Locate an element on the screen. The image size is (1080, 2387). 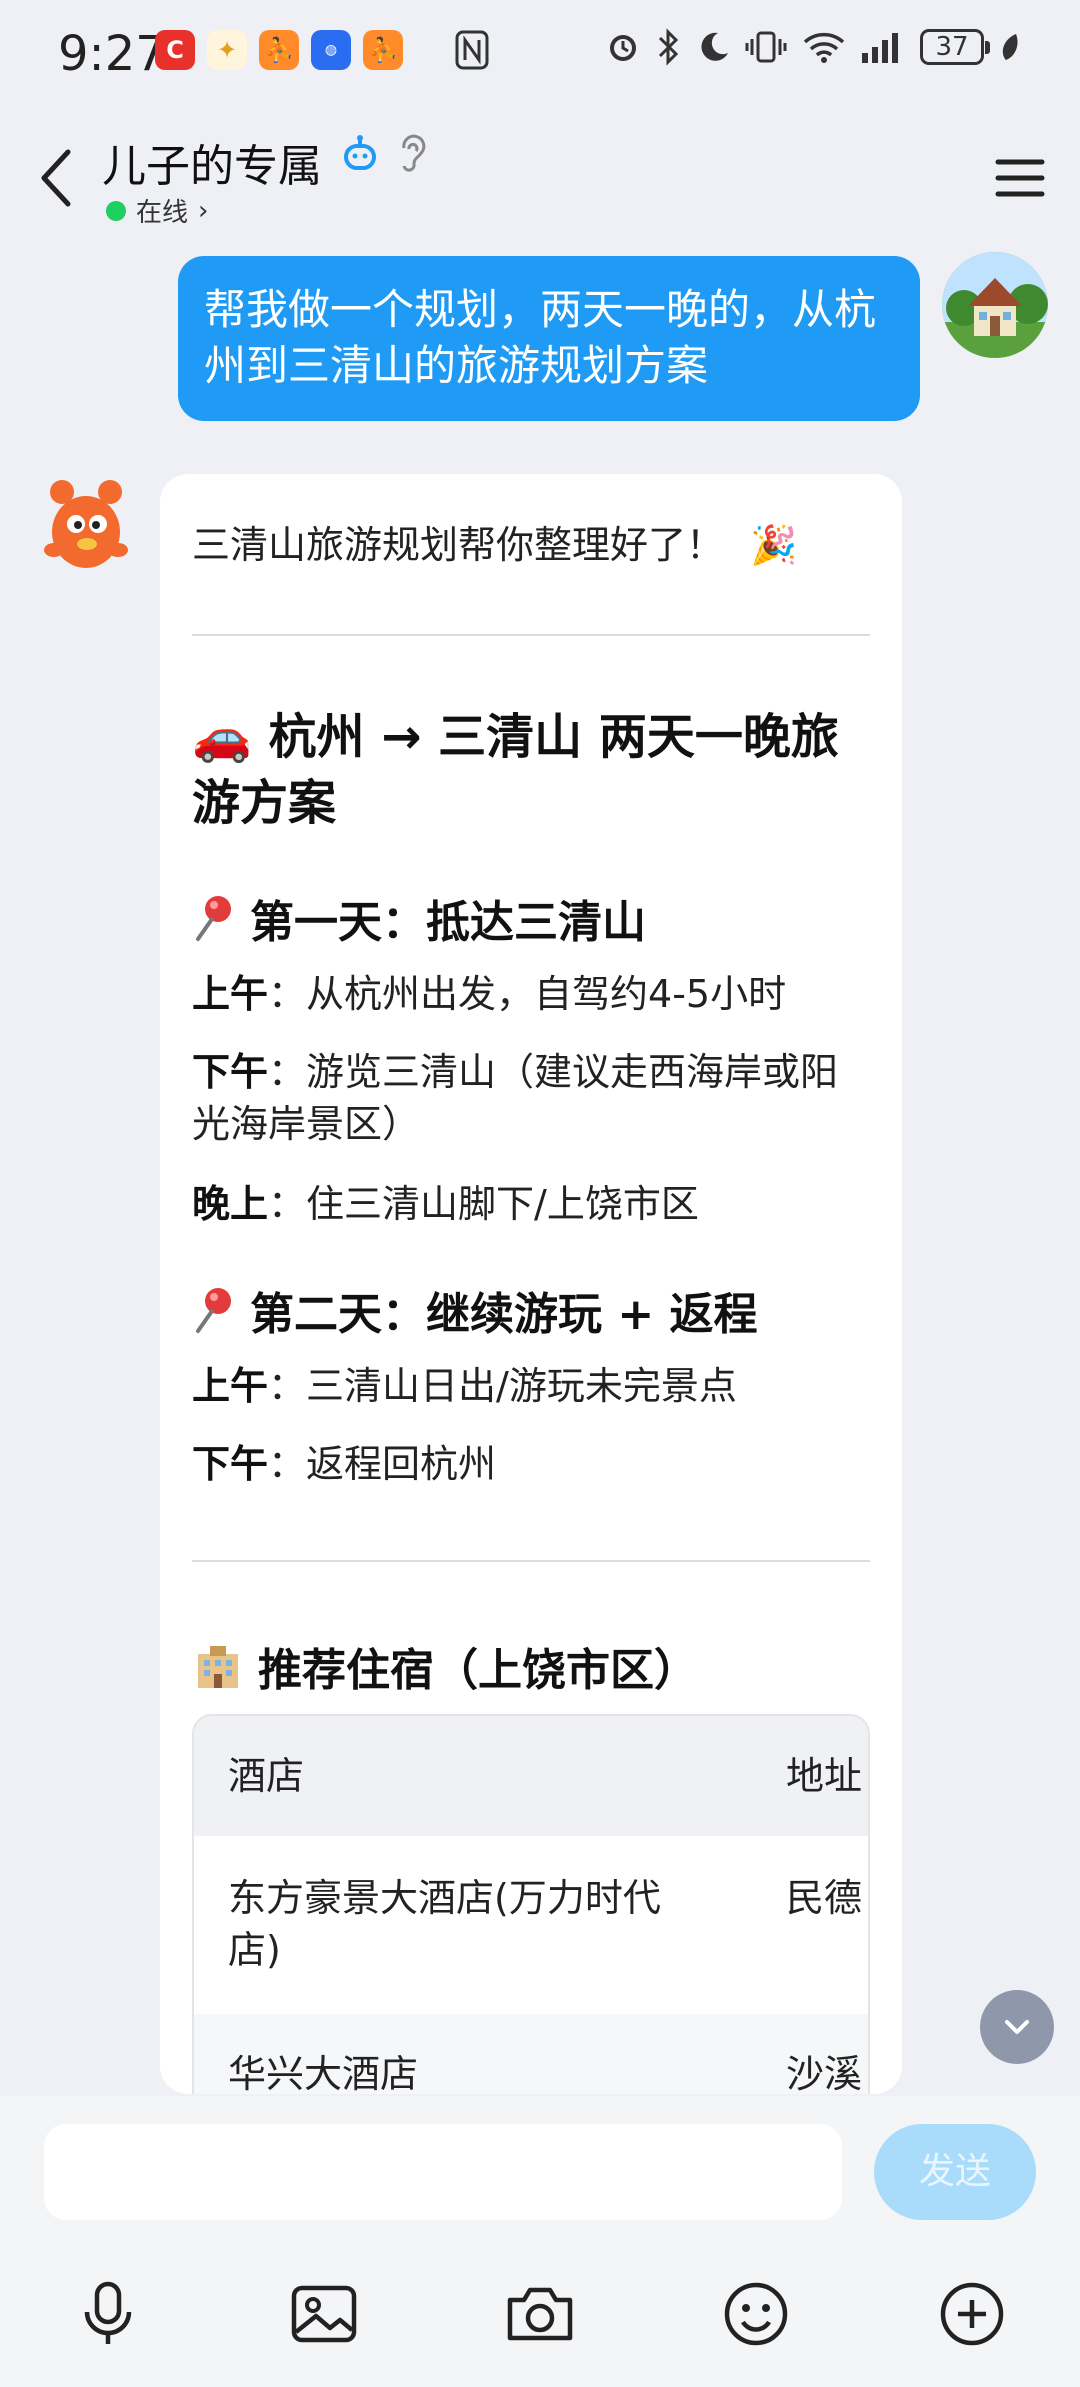
day2-heading: 第二天：继续游玩 + 返程 is located at coordinates (475, 1310).